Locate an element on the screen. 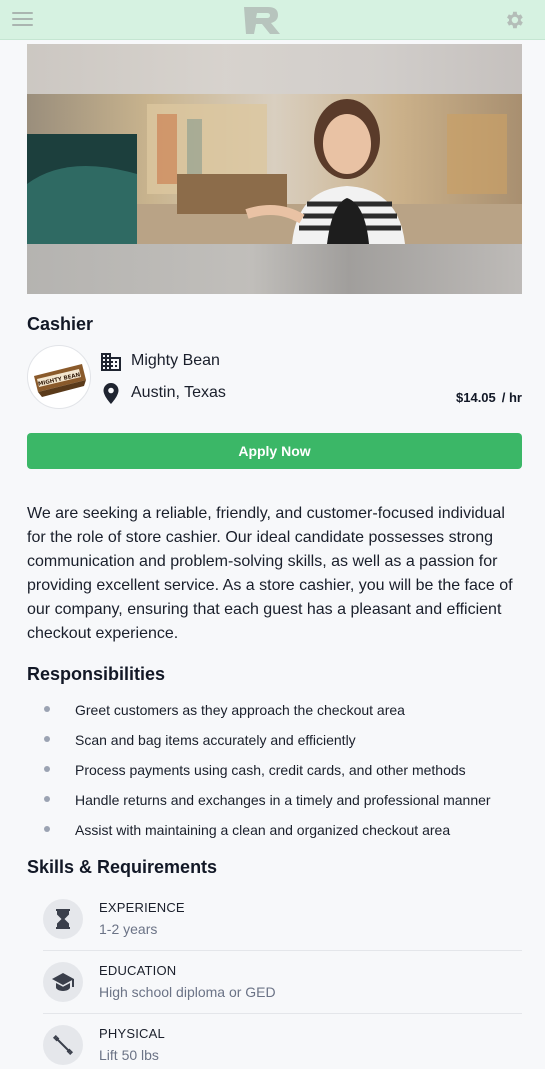 This screenshot has height=1069, width=545. hamburger-menu-icon is located at coordinates (22, 20).